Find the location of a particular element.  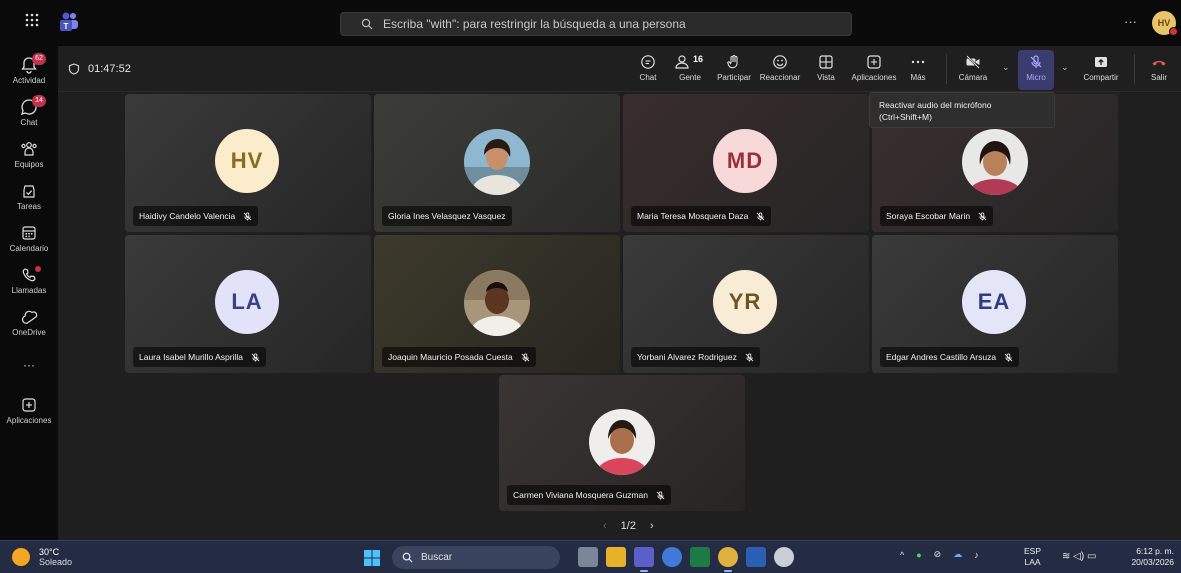

chat-icon is located at coordinates (648, 62).